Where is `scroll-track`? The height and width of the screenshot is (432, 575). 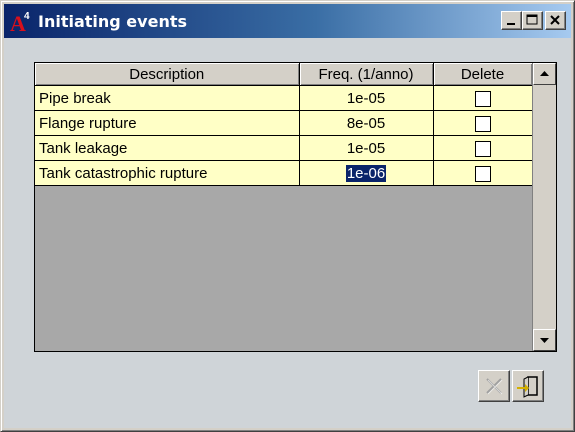
scroll-track is located at coordinates (544, 207).